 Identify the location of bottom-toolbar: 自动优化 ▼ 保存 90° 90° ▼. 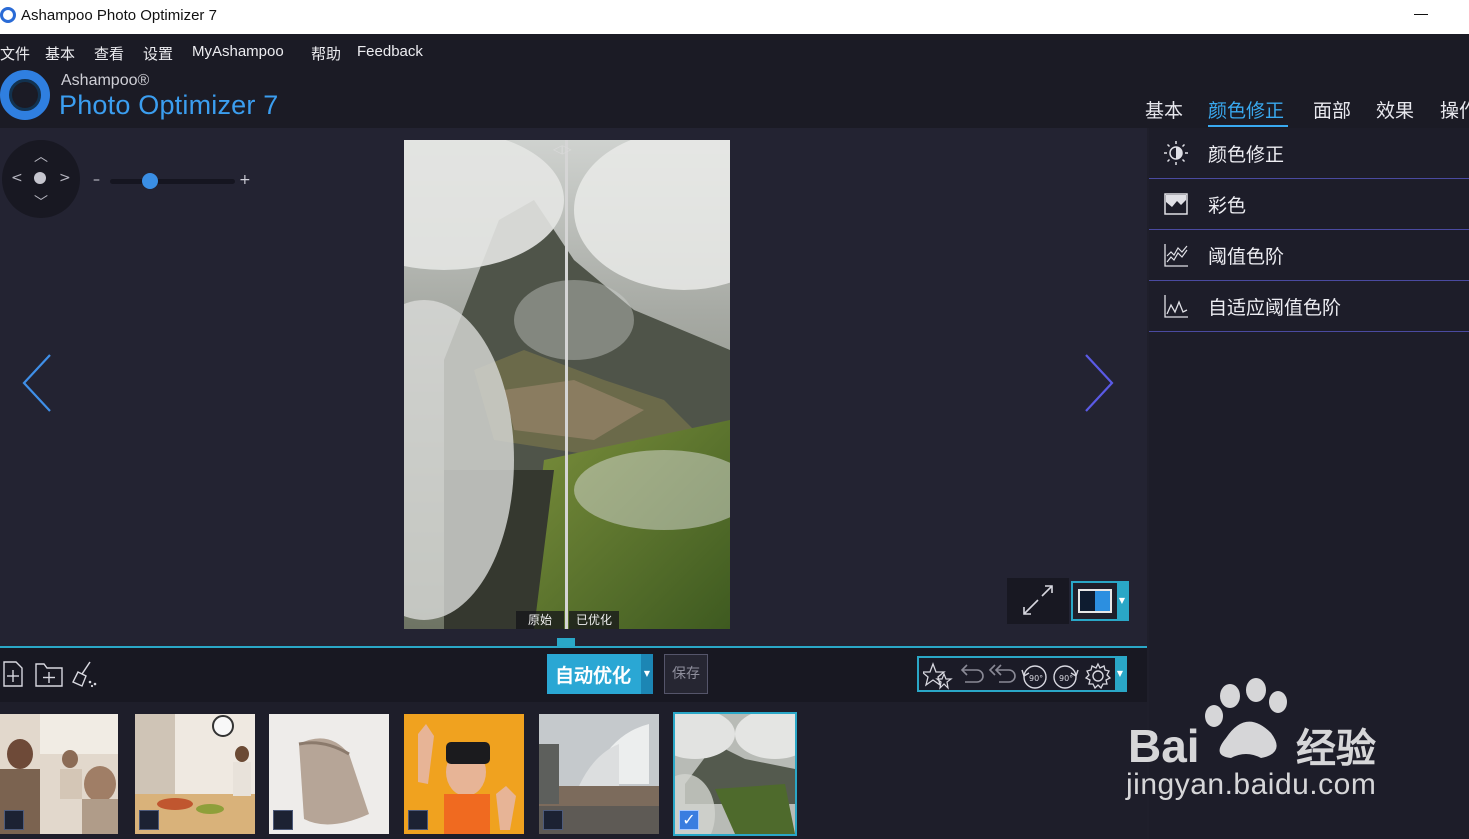
(573, 674).